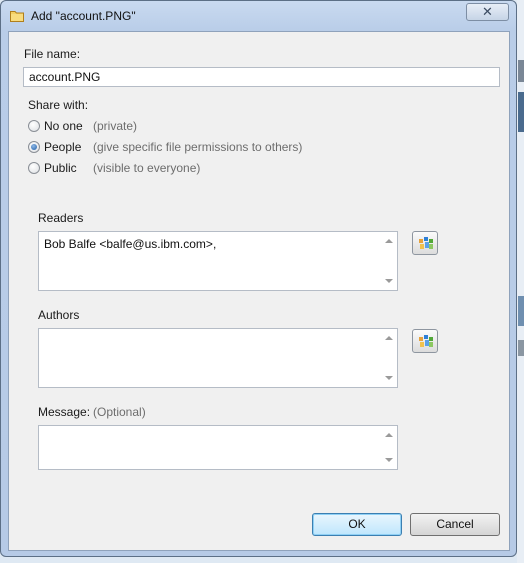 The height and width of the screenshot is (563, 524). Describe the element at coordinates (389, 358) in the screenshot. I see `authors-scrollbar` at that location.